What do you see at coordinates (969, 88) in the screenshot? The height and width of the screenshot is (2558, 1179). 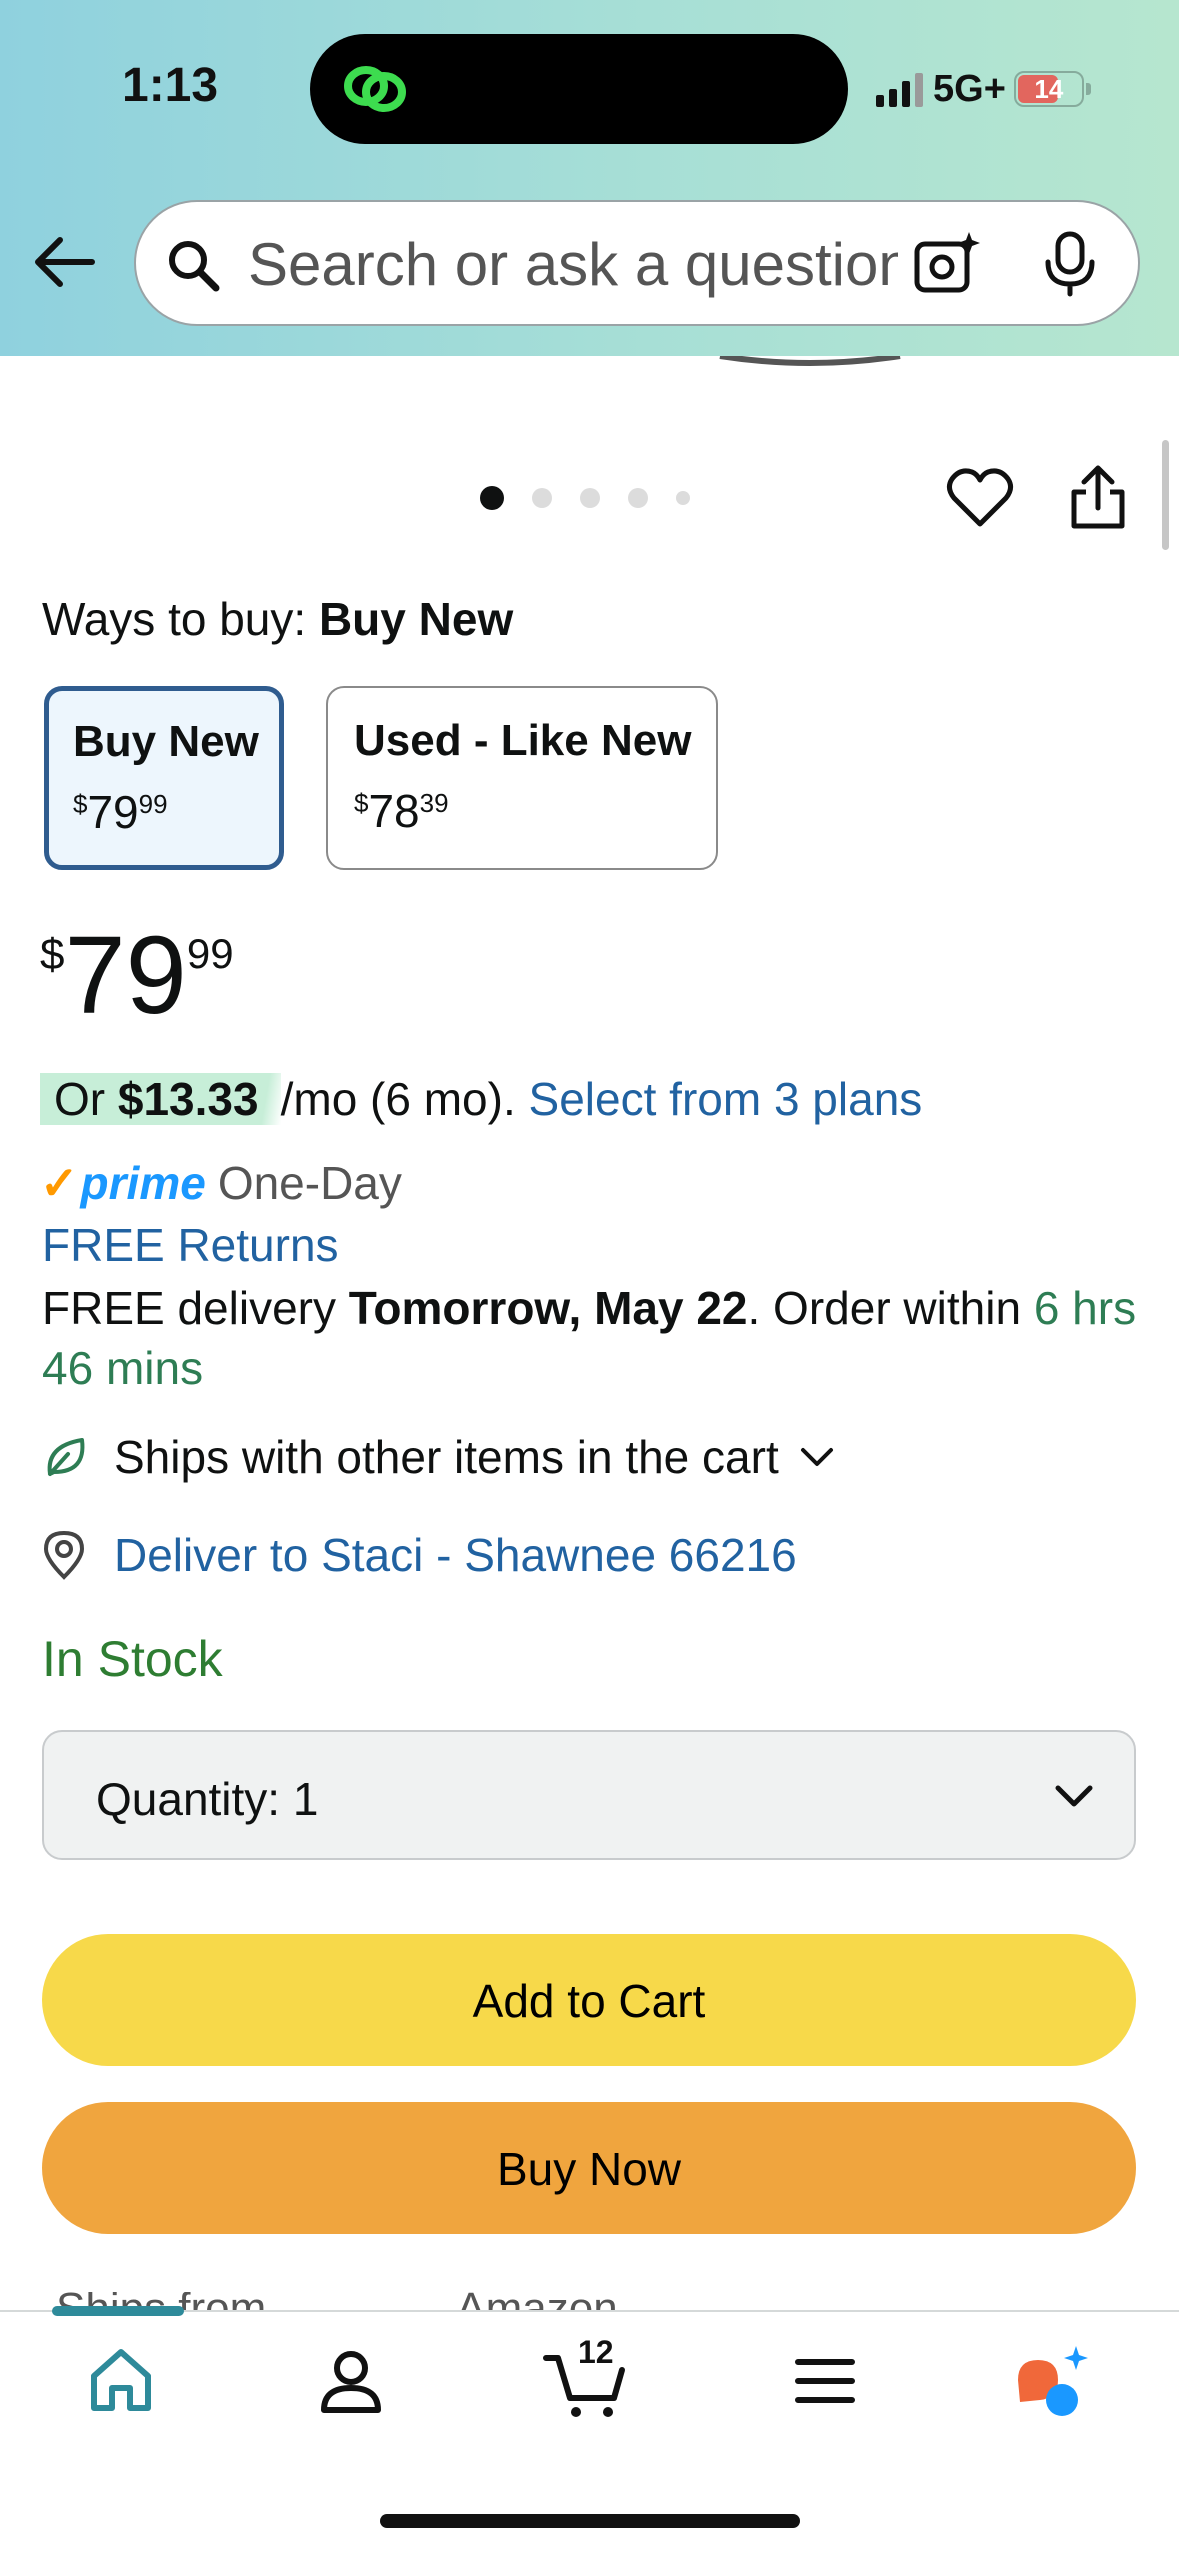 I see `network-type: 5G+` at bounding box center [969, 88].